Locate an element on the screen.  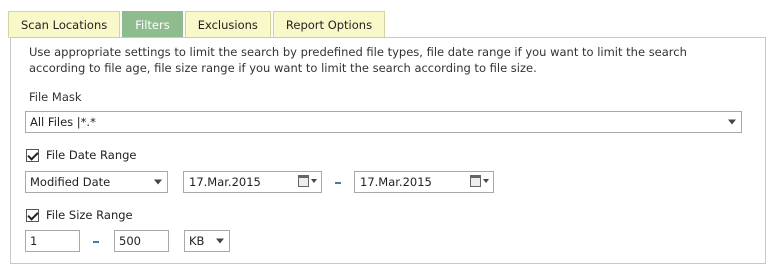
date-to-calendar-button is located at coordinates (479, 181).